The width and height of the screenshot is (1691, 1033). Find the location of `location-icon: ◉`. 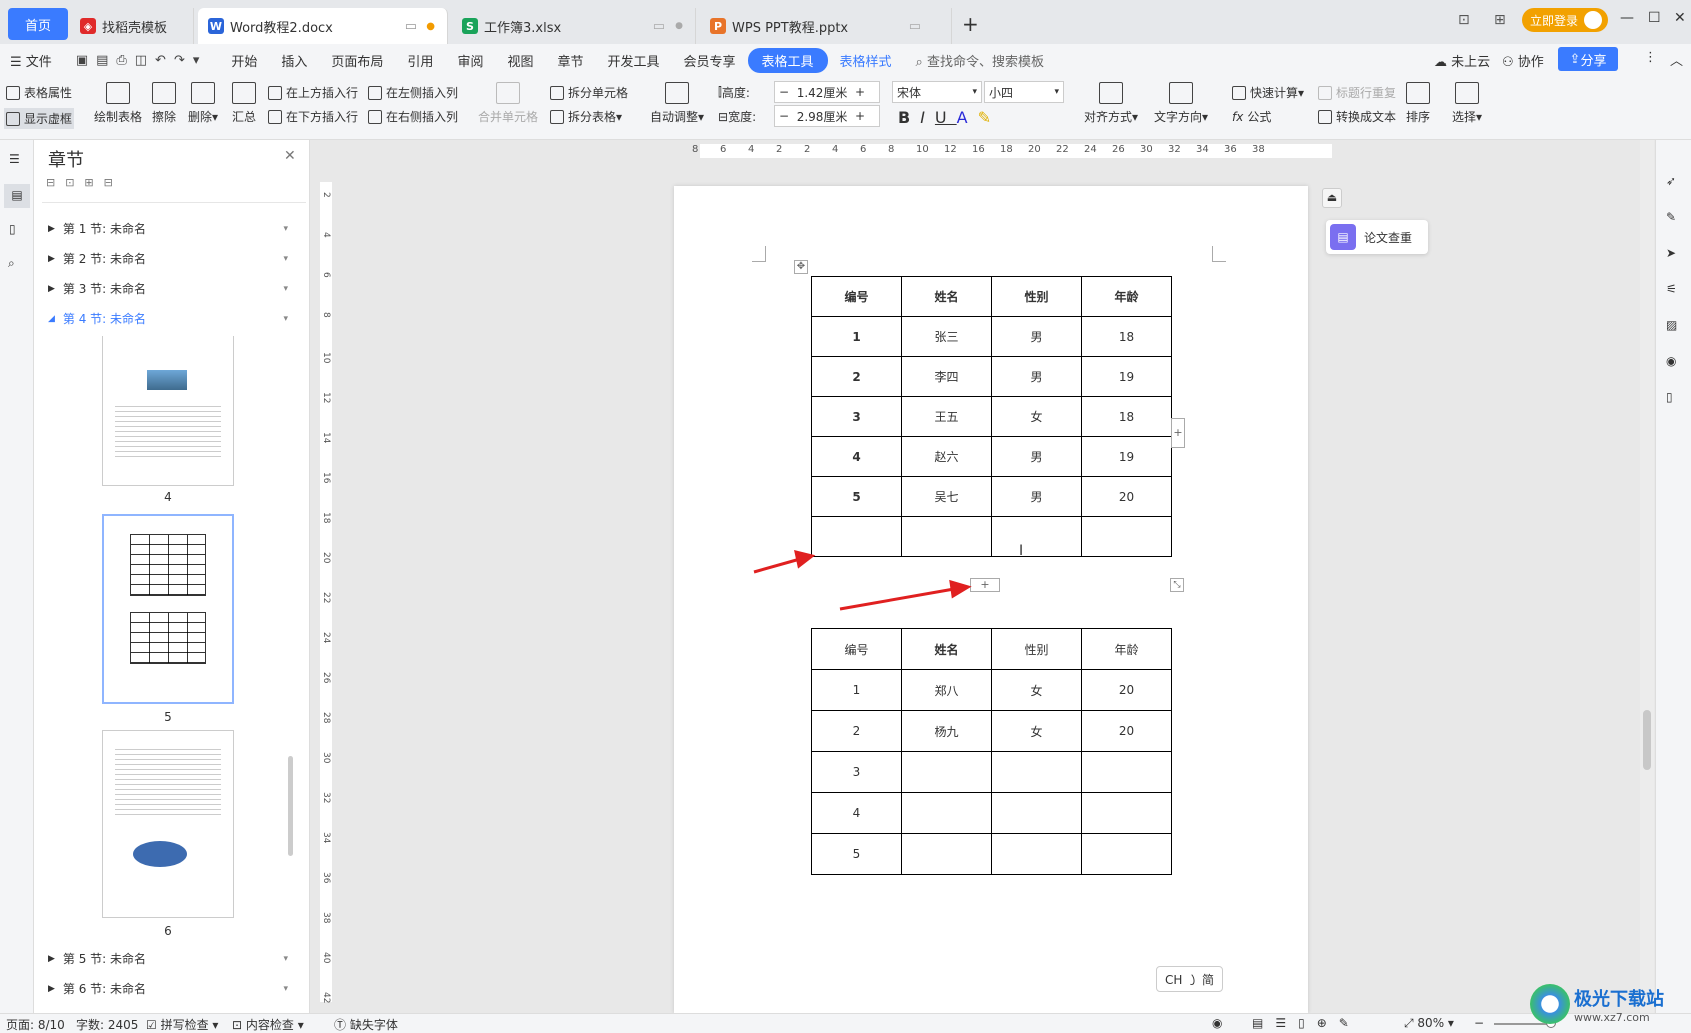

location-icon: ◉ is located at coordinates (1671, 361).